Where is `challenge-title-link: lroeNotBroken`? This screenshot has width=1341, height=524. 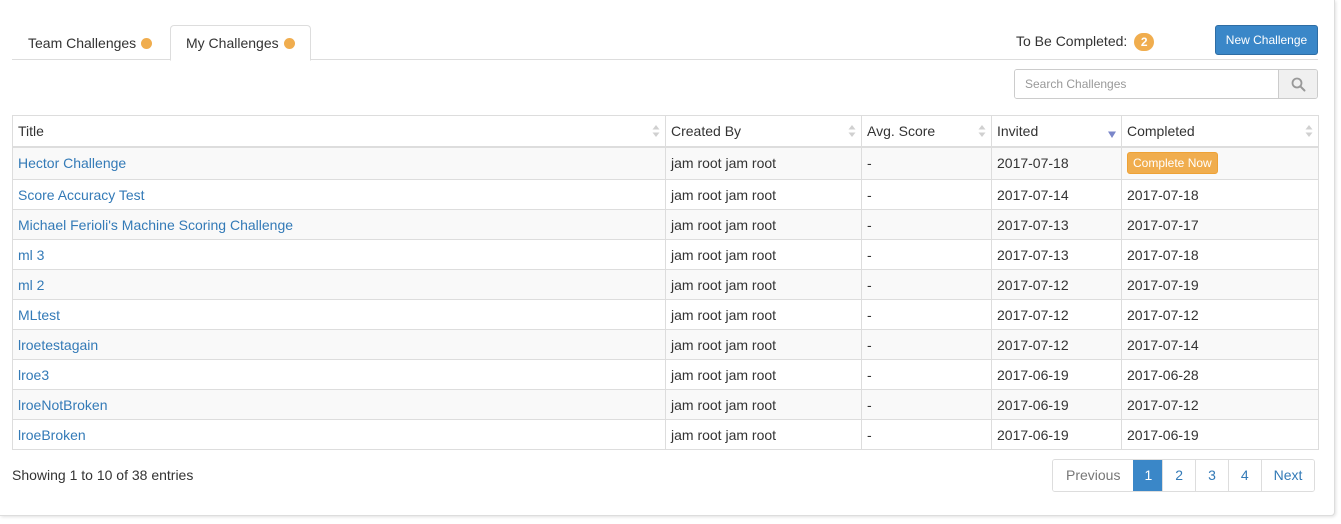
challenge-title-link: lroeNotBroken is located at coordinates (63, 405).